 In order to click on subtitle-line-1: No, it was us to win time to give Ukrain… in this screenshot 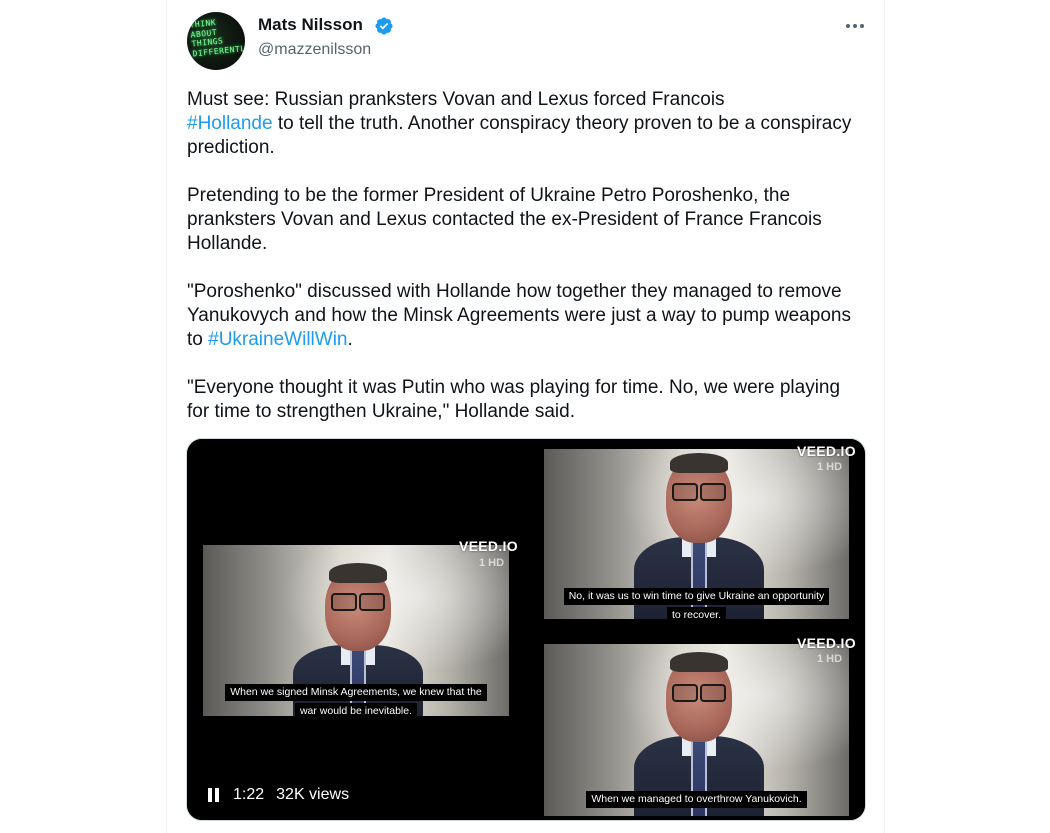, I will do `click(696, 596)`.